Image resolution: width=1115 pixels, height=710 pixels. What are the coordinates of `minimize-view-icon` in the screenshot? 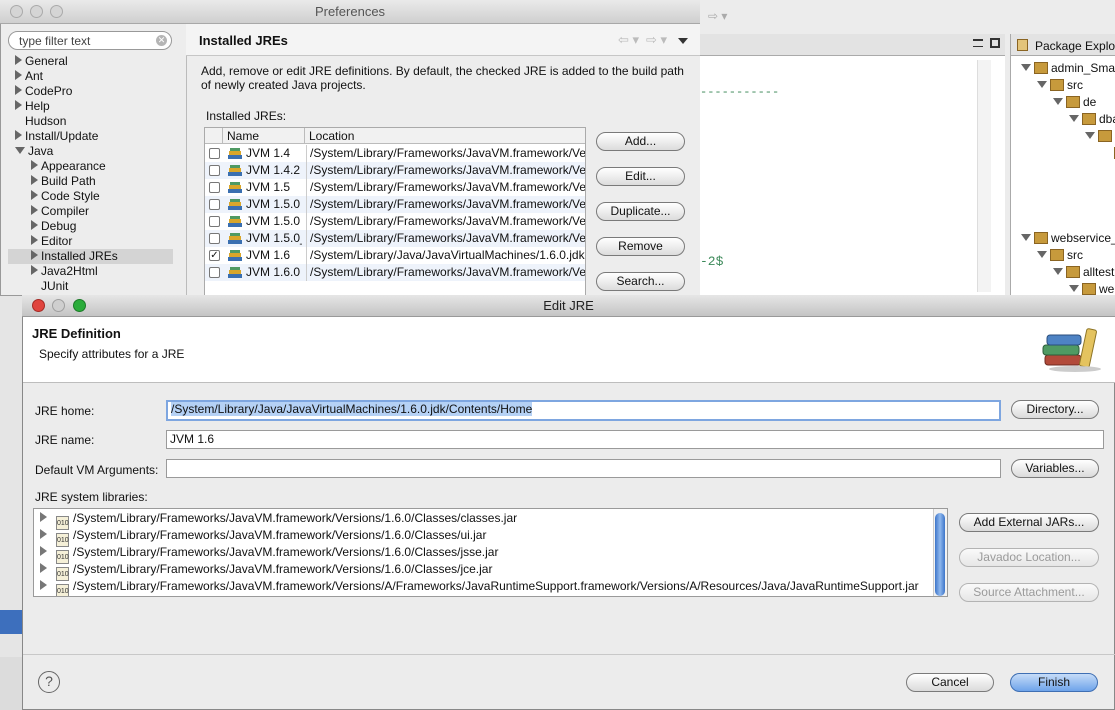 It's located at (978, 43).